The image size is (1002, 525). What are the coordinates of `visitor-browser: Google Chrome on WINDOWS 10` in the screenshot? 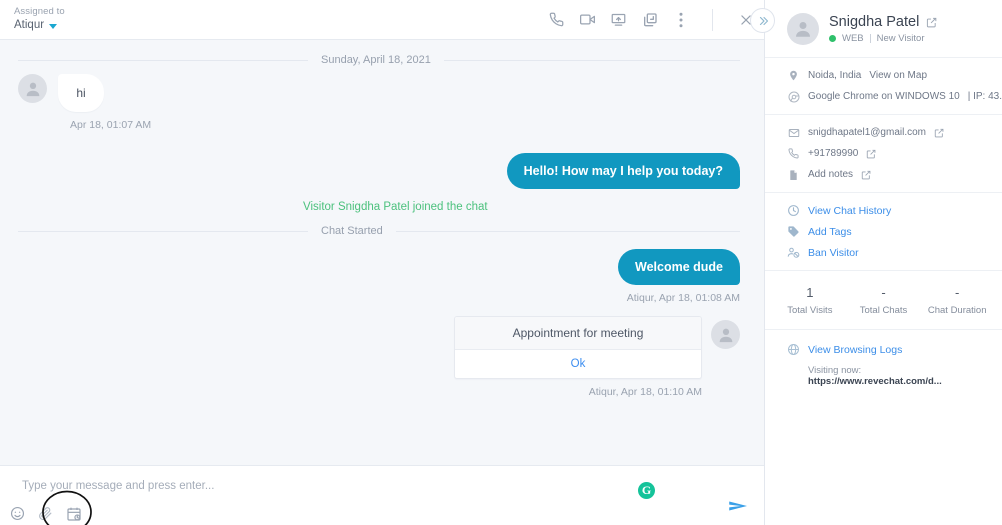 It's located at (884, 96).